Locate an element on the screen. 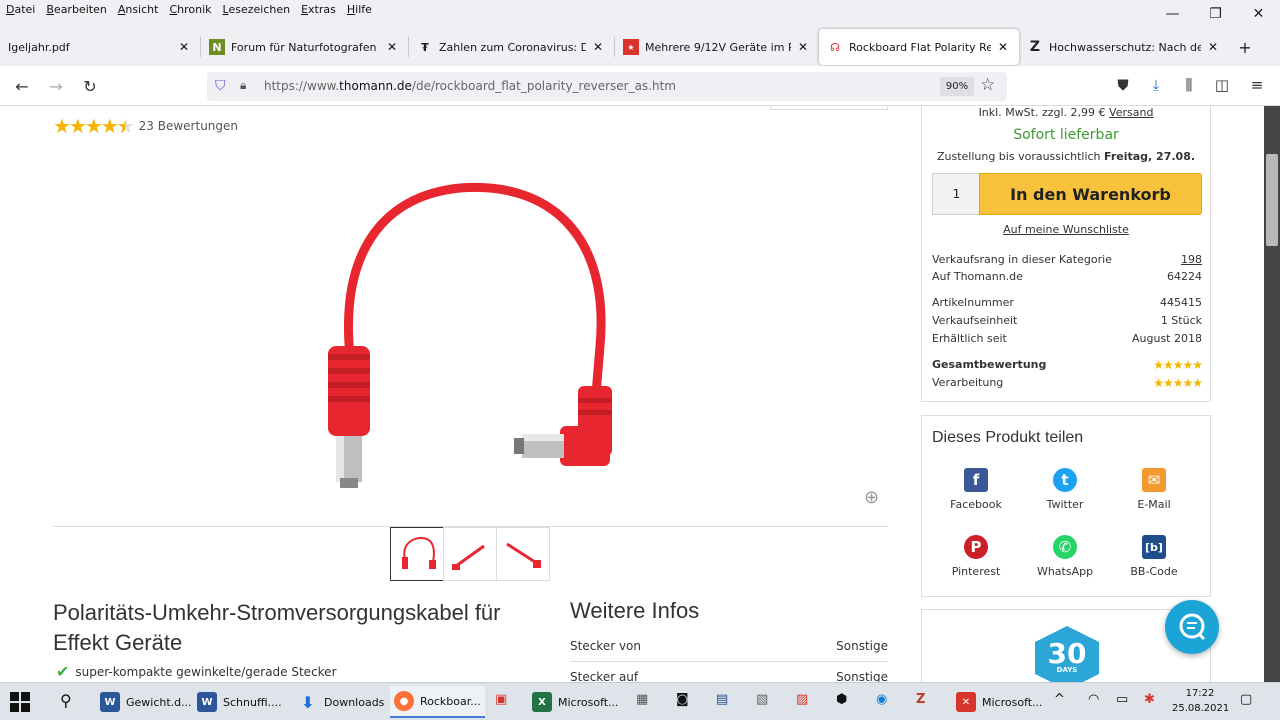 Image resolution: width=1280 pixels, height=720 pixels. shield-icon: ⛉ is located at coordinates (220, 86).